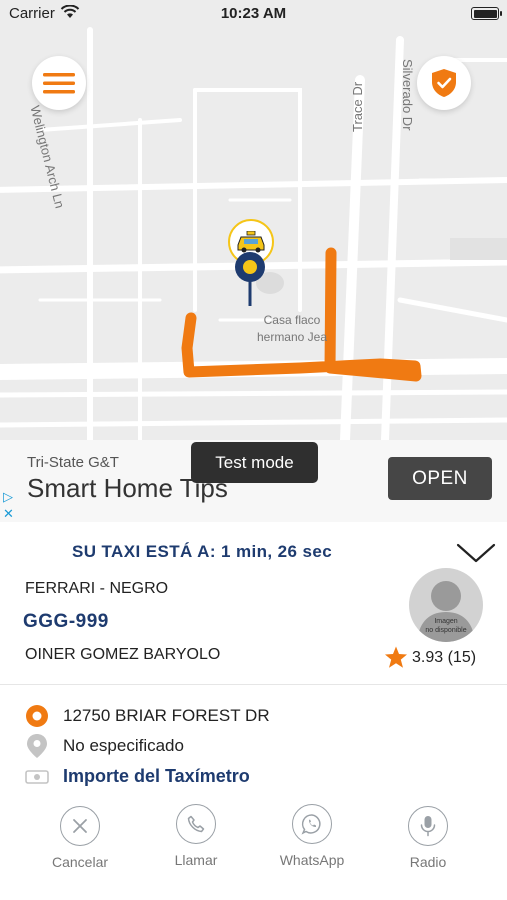  What do you see at coordinates (196, 824) in the screenshot?
I see `phone-icon` at bounding box center [196, 824].